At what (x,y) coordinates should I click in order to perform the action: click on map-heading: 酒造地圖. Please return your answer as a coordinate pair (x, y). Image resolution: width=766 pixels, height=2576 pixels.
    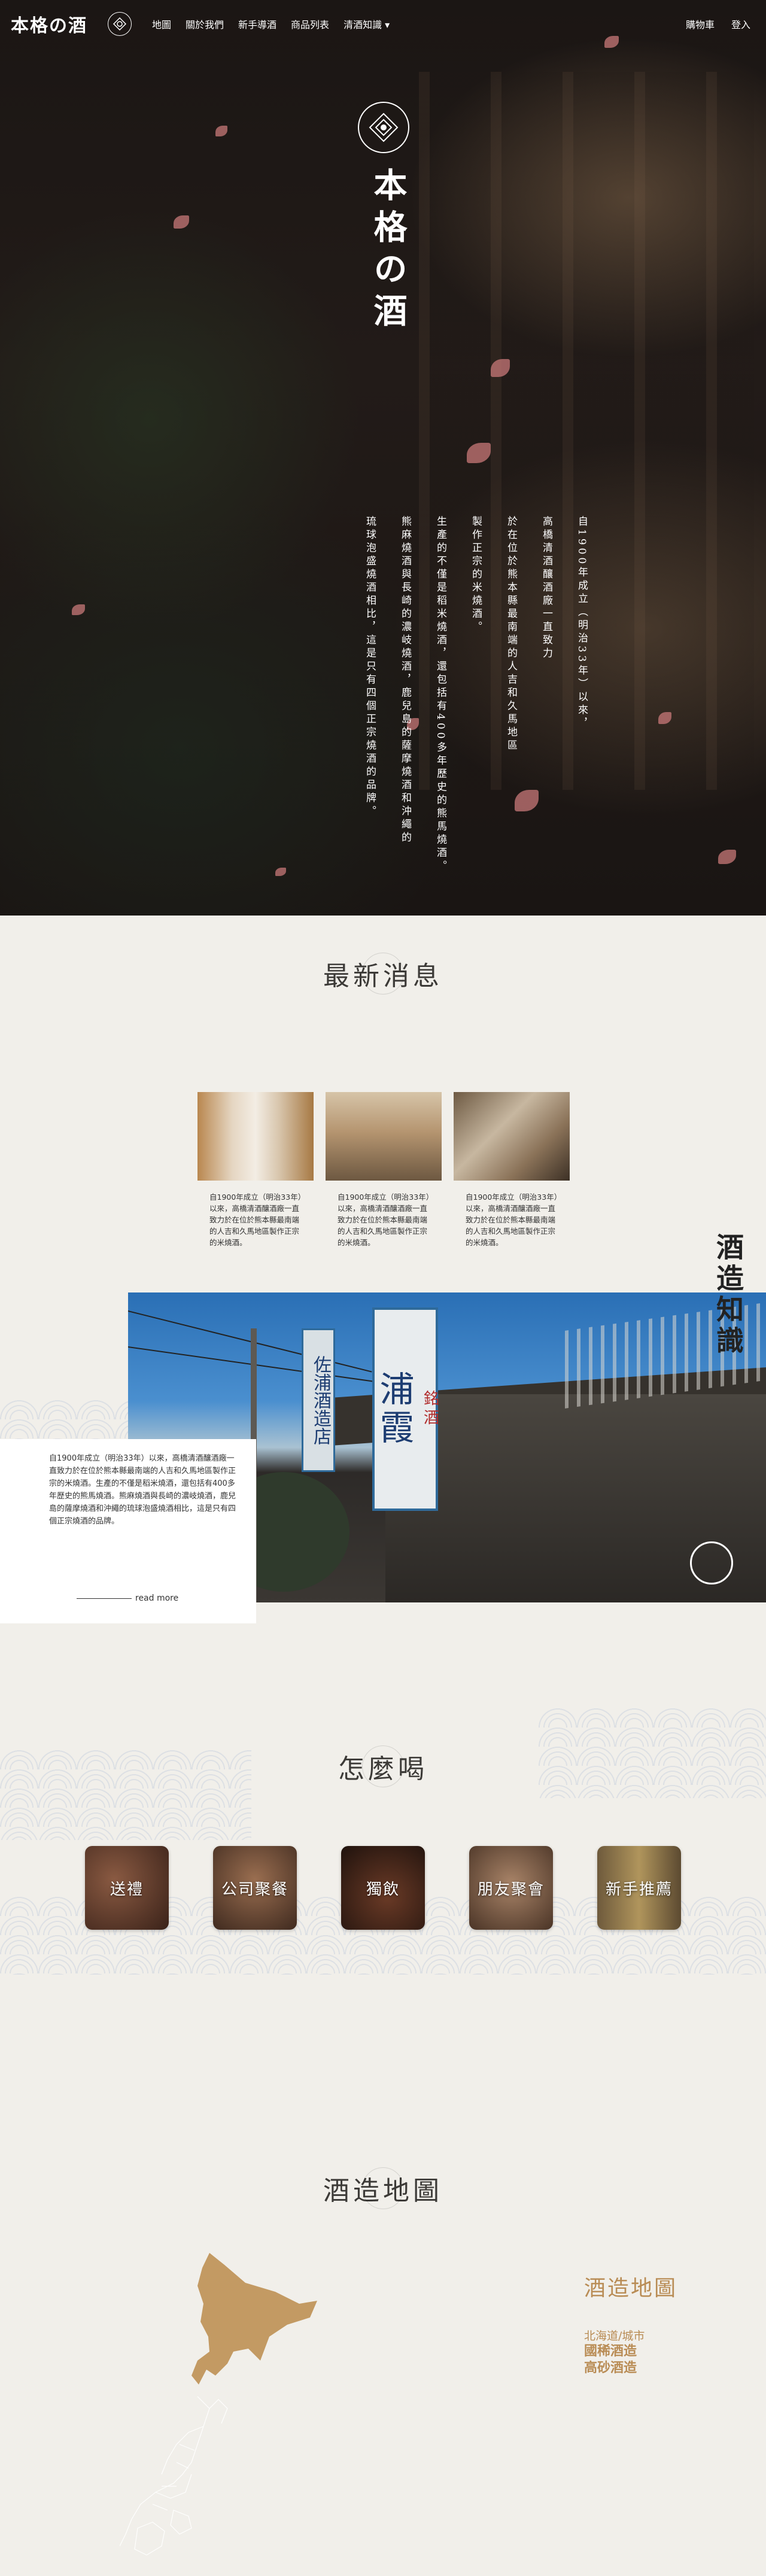
    Looking at the image, I should click on (383, 2188).